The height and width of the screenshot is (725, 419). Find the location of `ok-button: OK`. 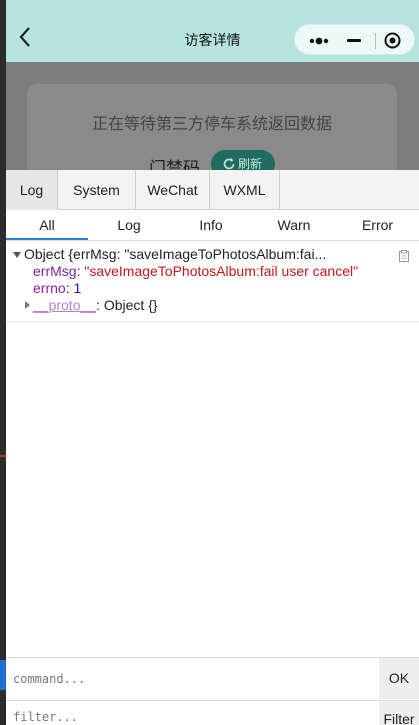

ok-button: OK is located at coordinates (399, 678).